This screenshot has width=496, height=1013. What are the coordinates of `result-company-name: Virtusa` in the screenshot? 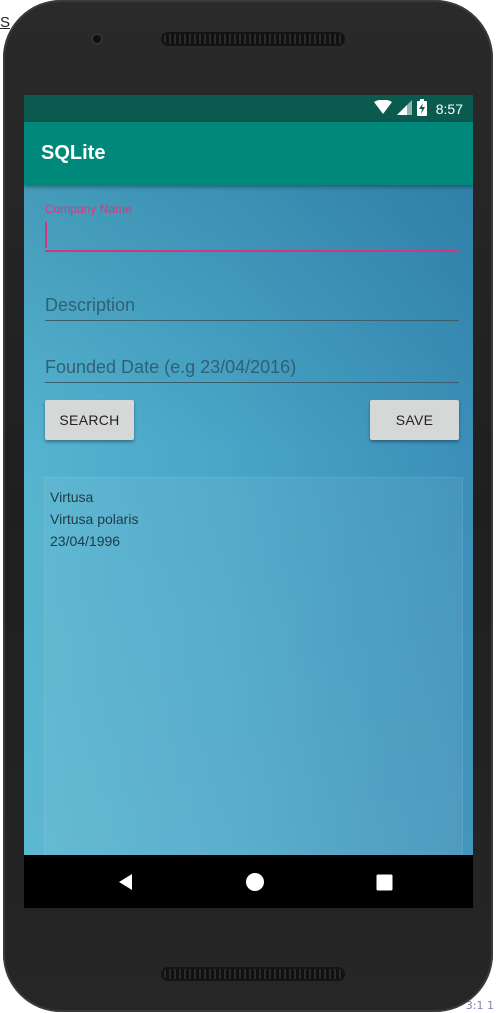 It's located at (72, 497).